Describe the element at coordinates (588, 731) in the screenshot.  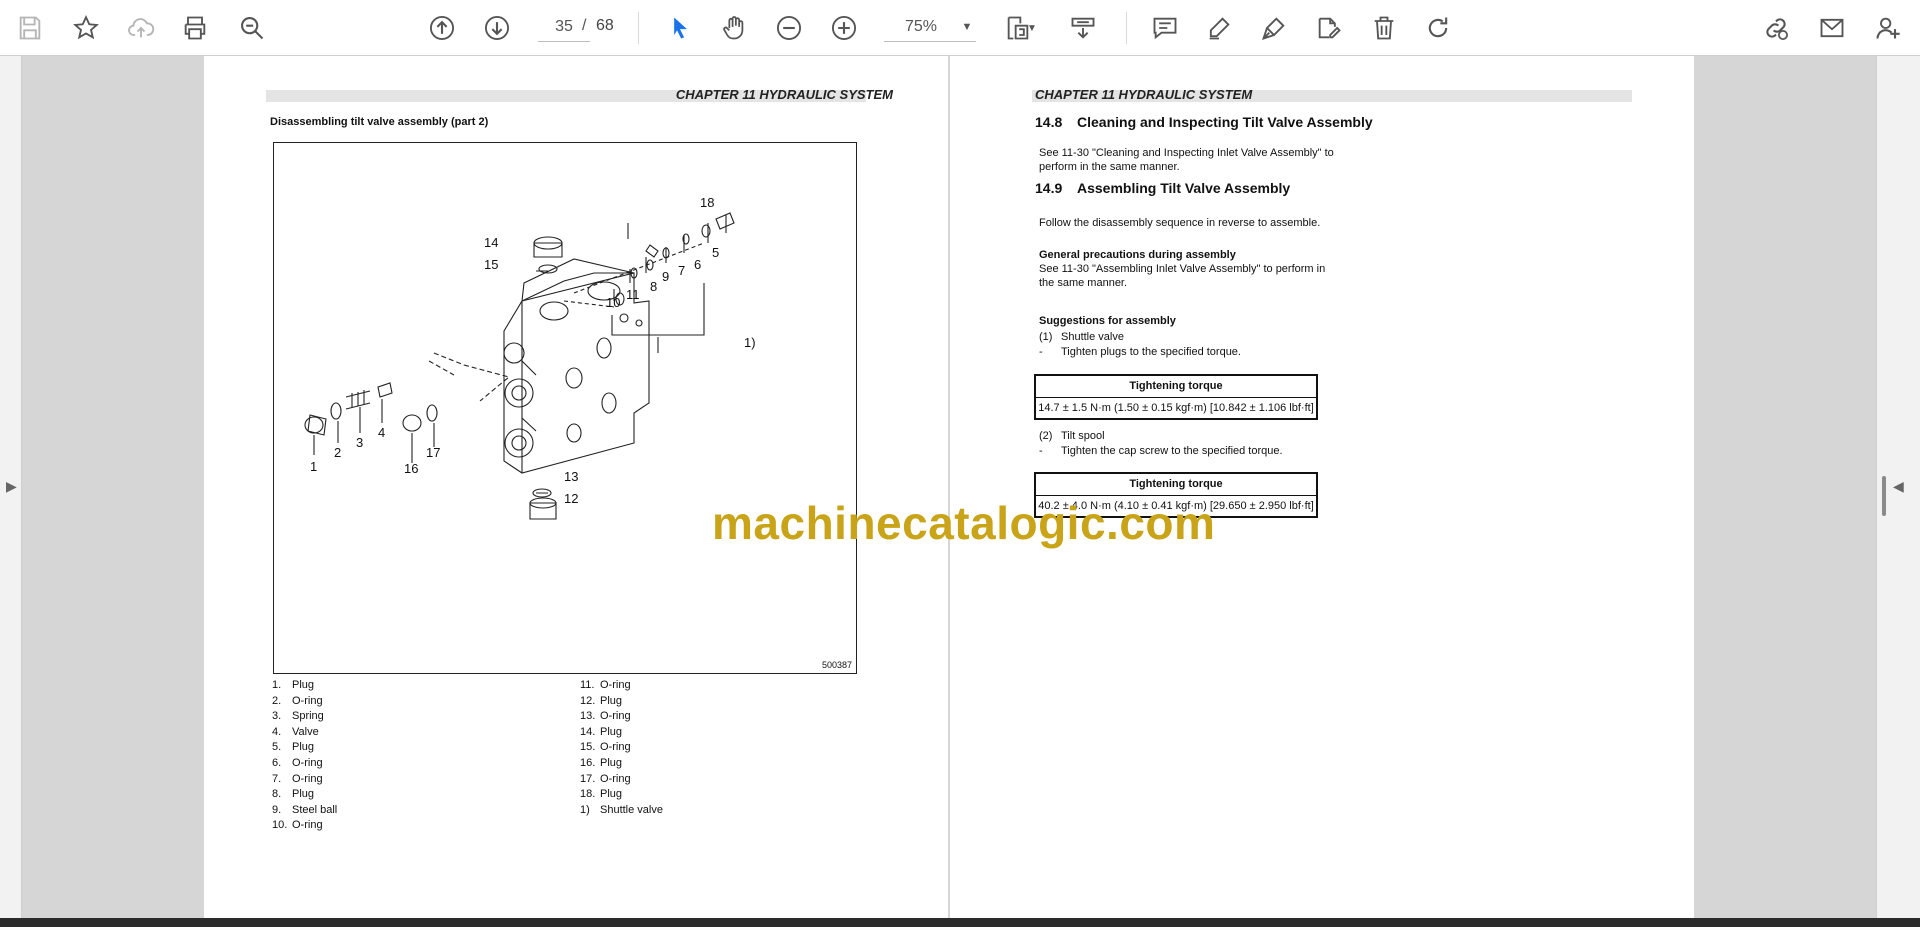
I see `legend-num: 14.` at that location.